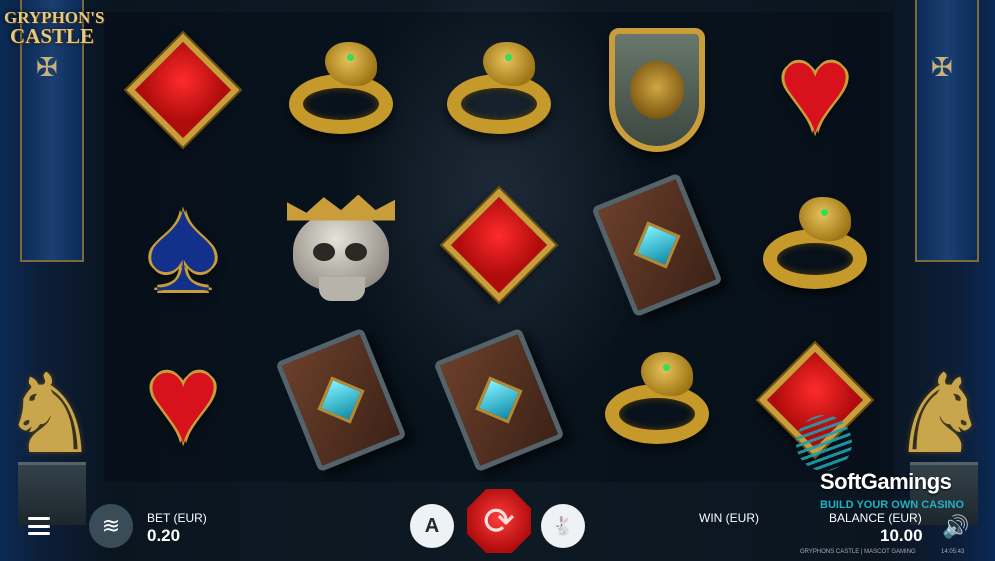 This screenshot has width=995, height=561. I want to click on autoplay-icon: A, so click(432, 525).